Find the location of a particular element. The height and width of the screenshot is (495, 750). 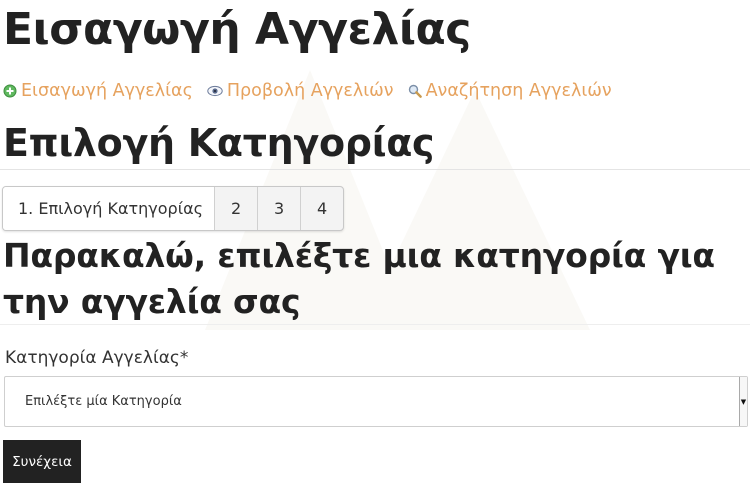

category-select-value: Επιλέξτε μία Κατηγορία is located at coordinates (103, 401).